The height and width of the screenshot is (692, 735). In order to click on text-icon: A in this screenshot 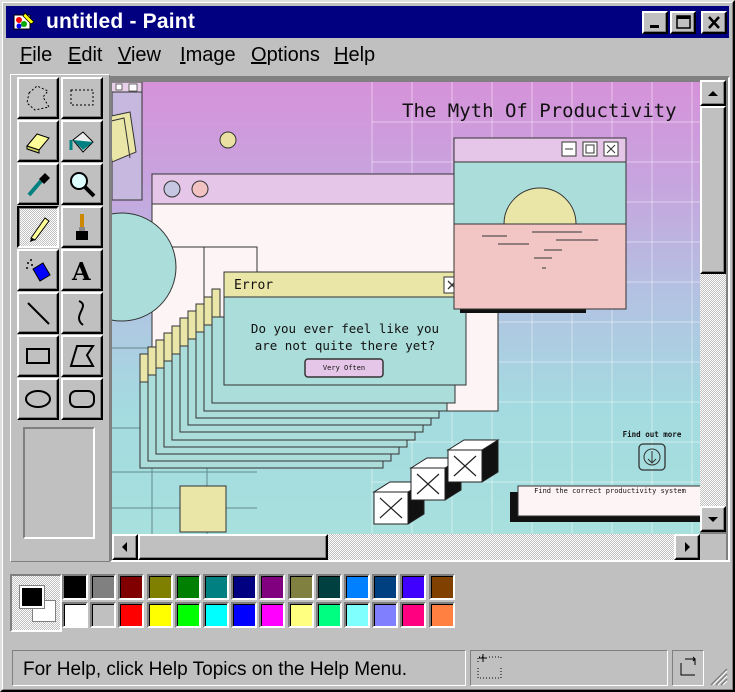, I will do `click(81, 271)`.